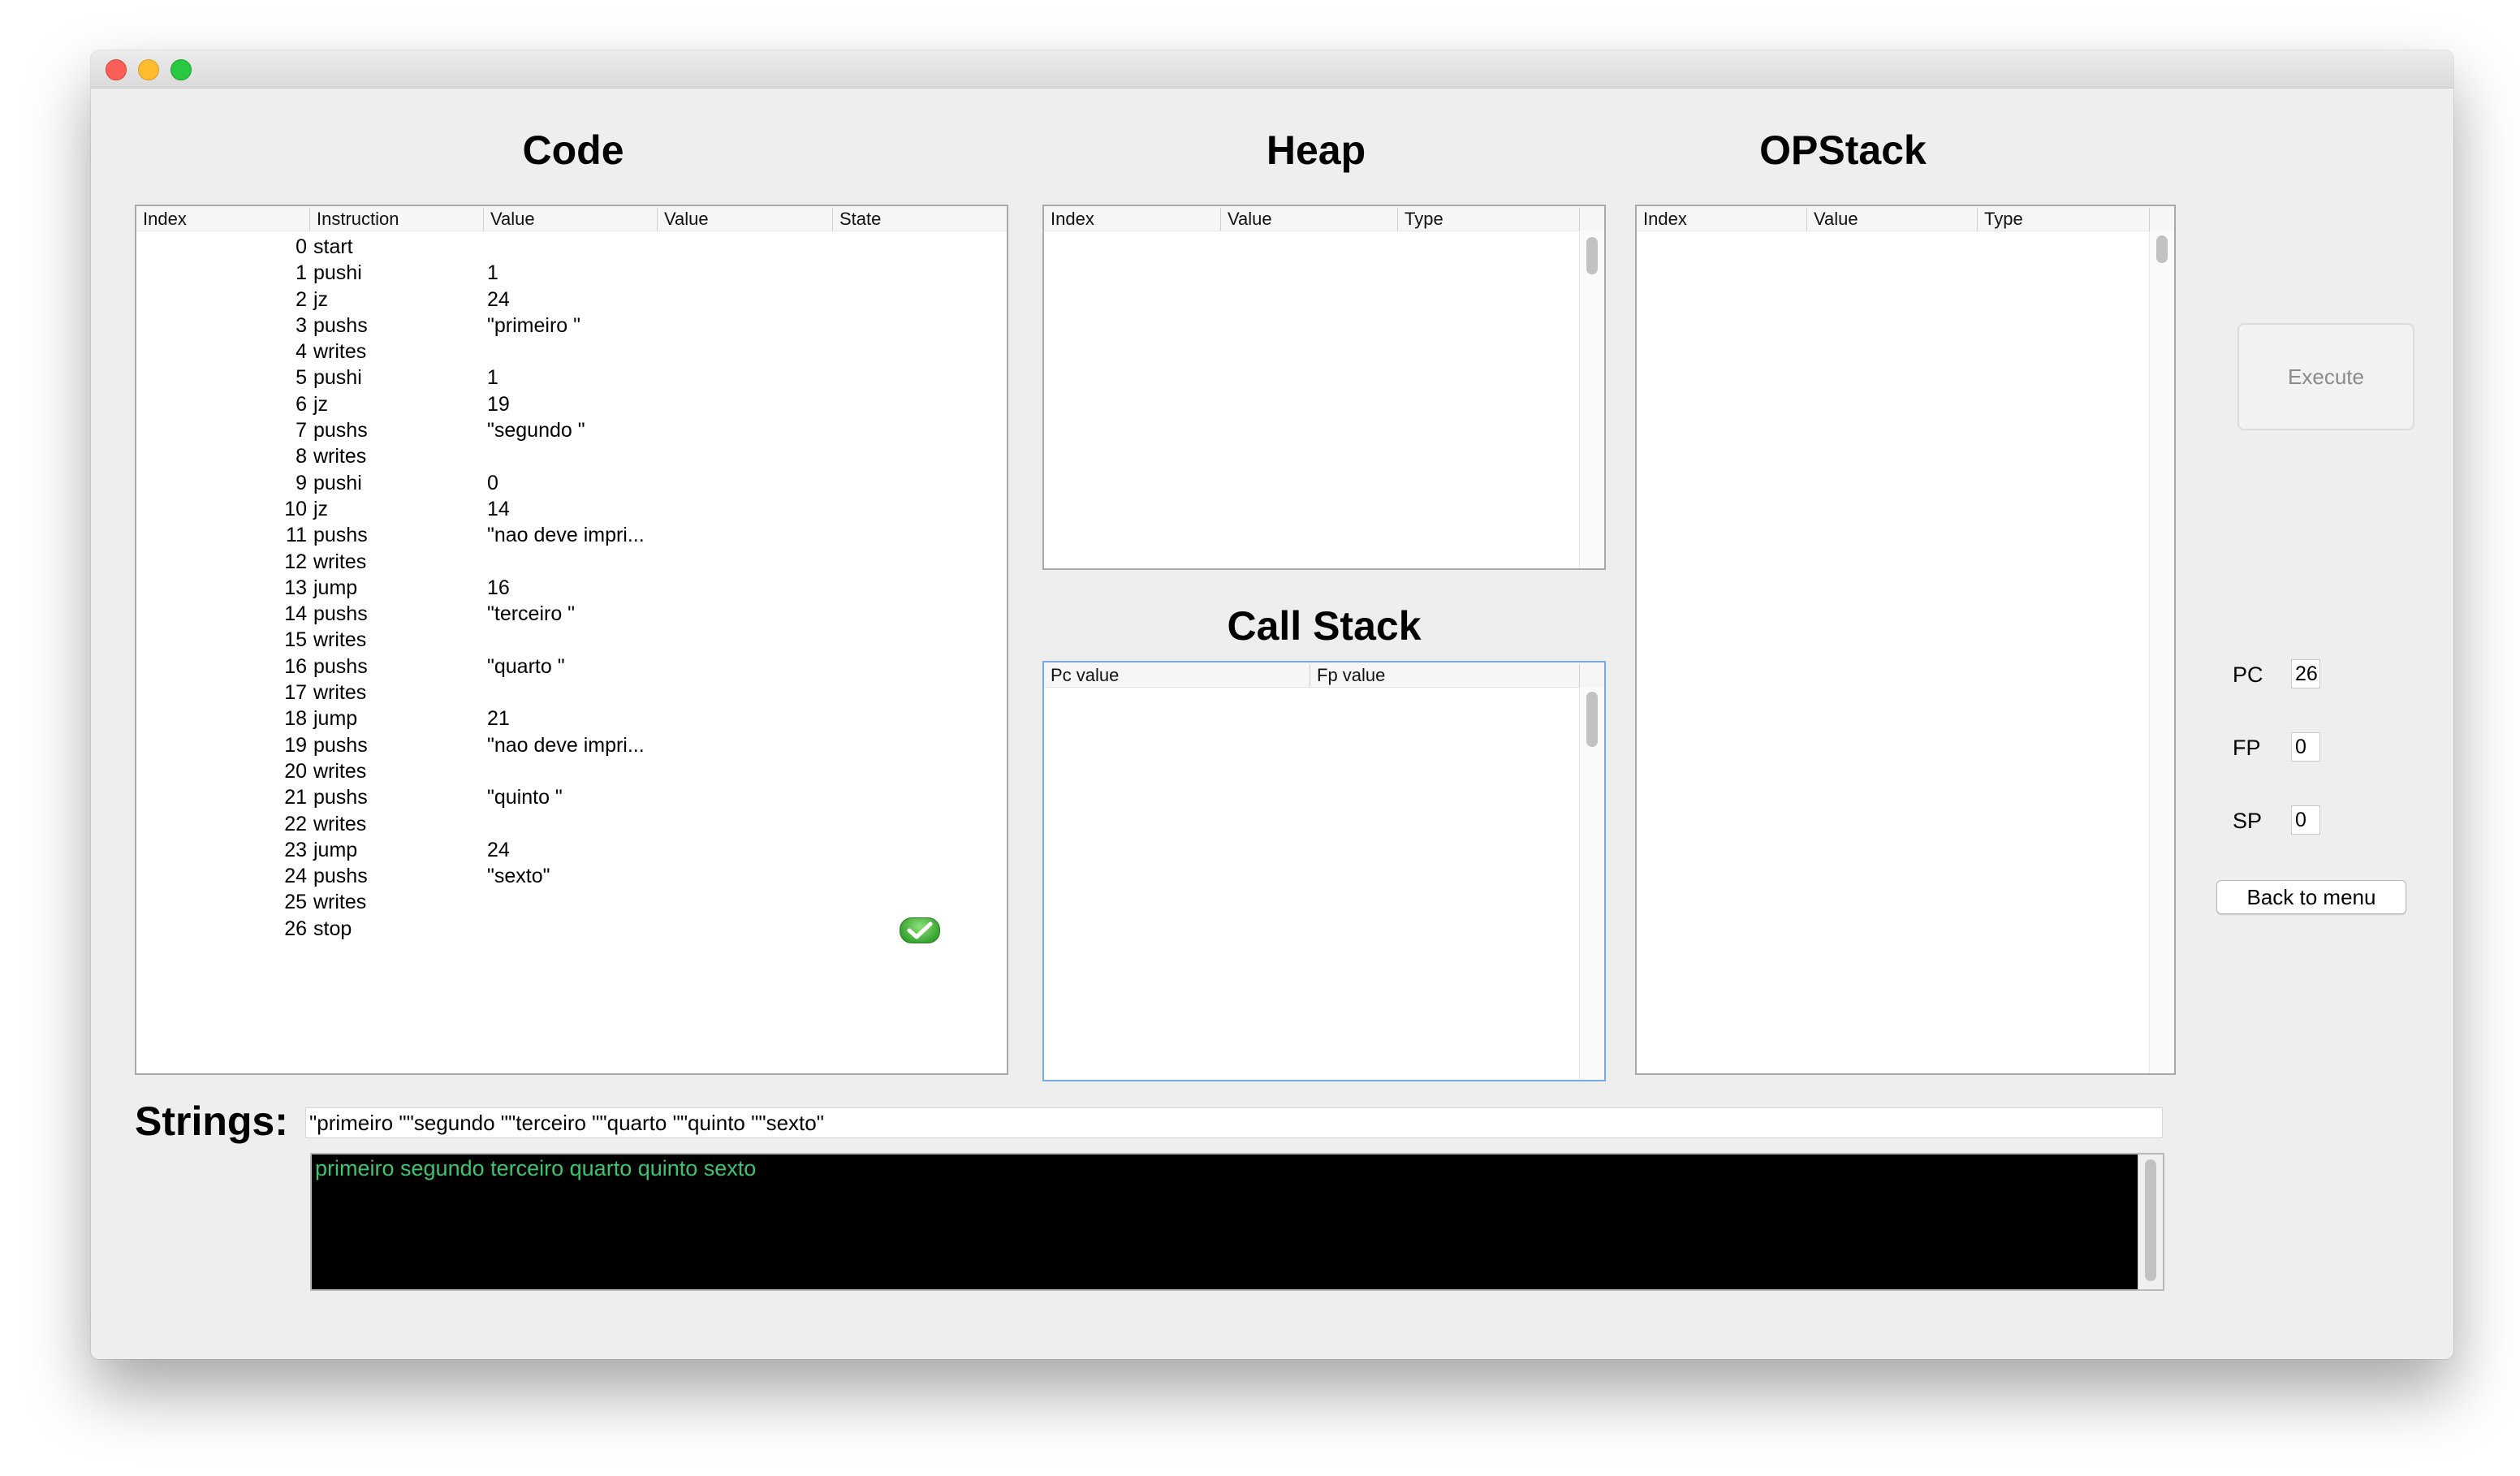 The height and width of the screenshot is (1476, 2520). I want to click on minimize-window-button, so click(148, 70).